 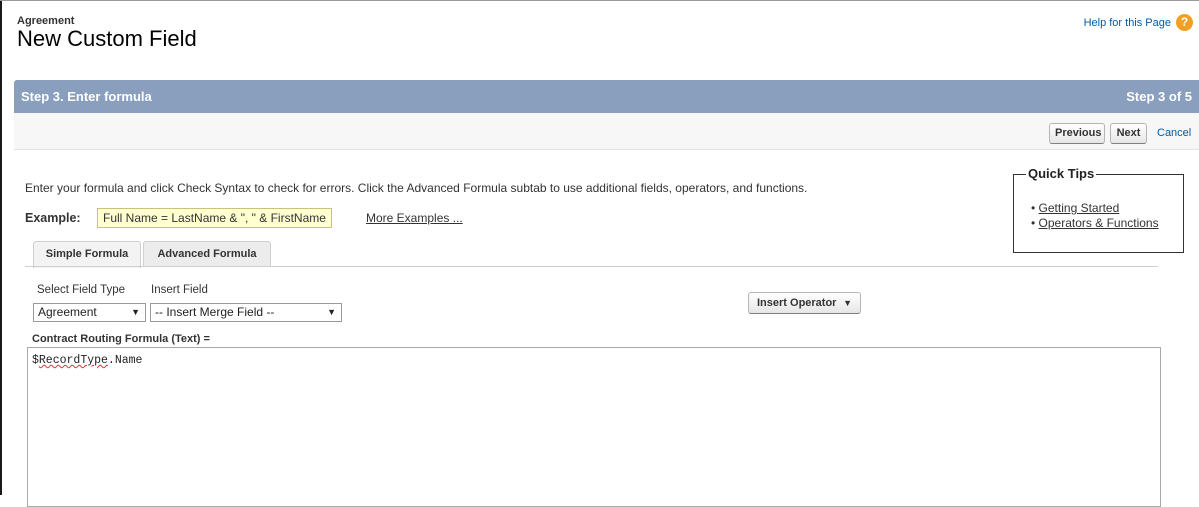 What do you see at coordinates (1128, 133) in the screenshot?
I see `next-button: Next` at bounding box center [1128, 133].